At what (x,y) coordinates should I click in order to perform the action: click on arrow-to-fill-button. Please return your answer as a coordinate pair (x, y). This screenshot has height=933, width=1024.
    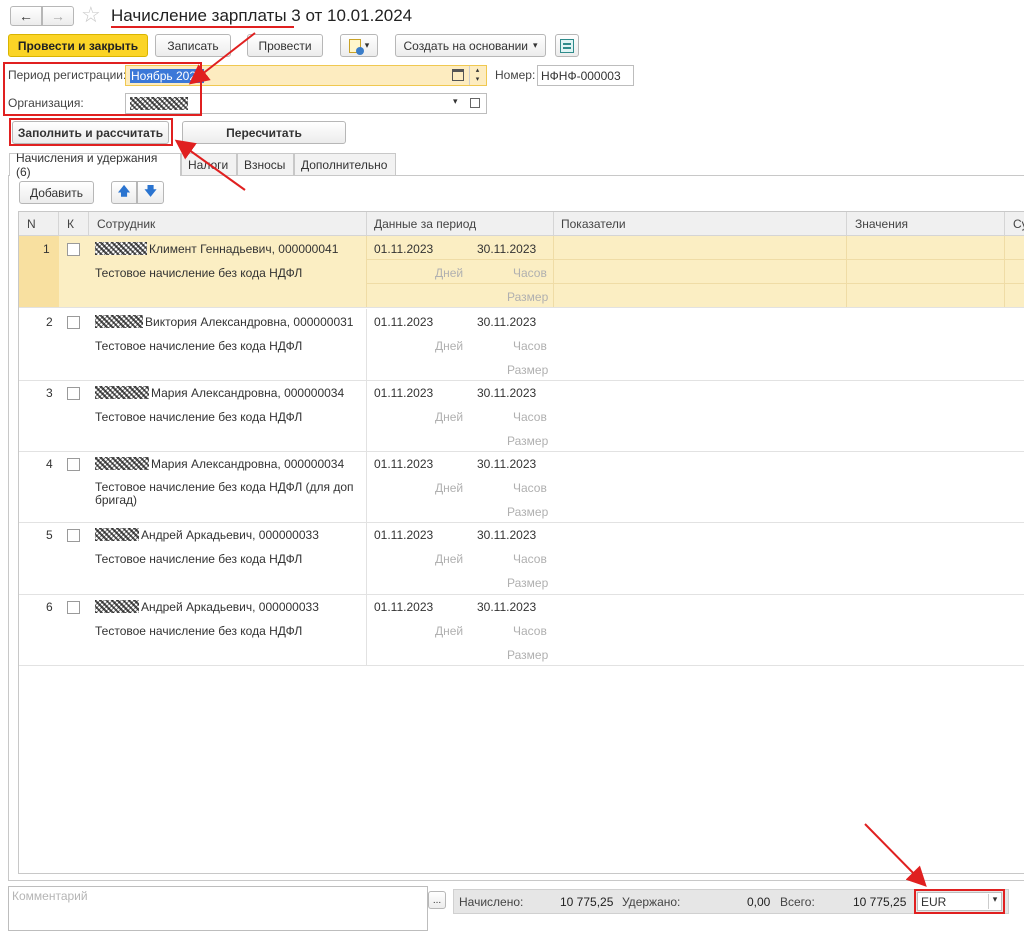
    Looking at the image, I should click on (210, 165).